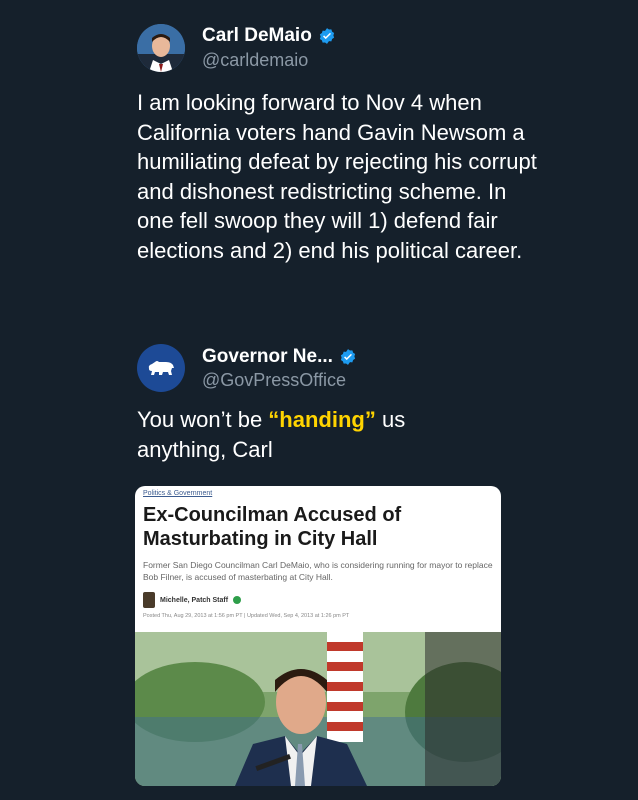 Image resolution: width=638 pixels, height=800 pixels. What do you see at coordinates (322, 419) in the screenshot?
I see `highlighted-word: “handing”` at bounding box center [322, 419].